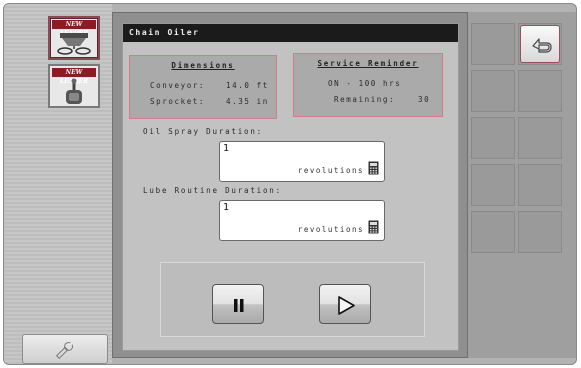 The height and width of the screenshot is (368, 581). What do you see at coordinates (368, 63) in the screenshot?
I see `service-reminder-title: Service Reminder` at bounding box center [368, 63].